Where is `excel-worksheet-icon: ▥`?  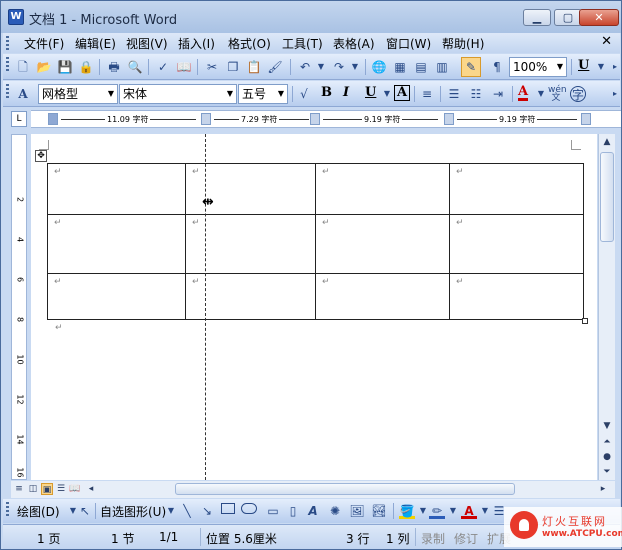
excel-worksheet-icon: ▥ is located at coordinates (442, 67).